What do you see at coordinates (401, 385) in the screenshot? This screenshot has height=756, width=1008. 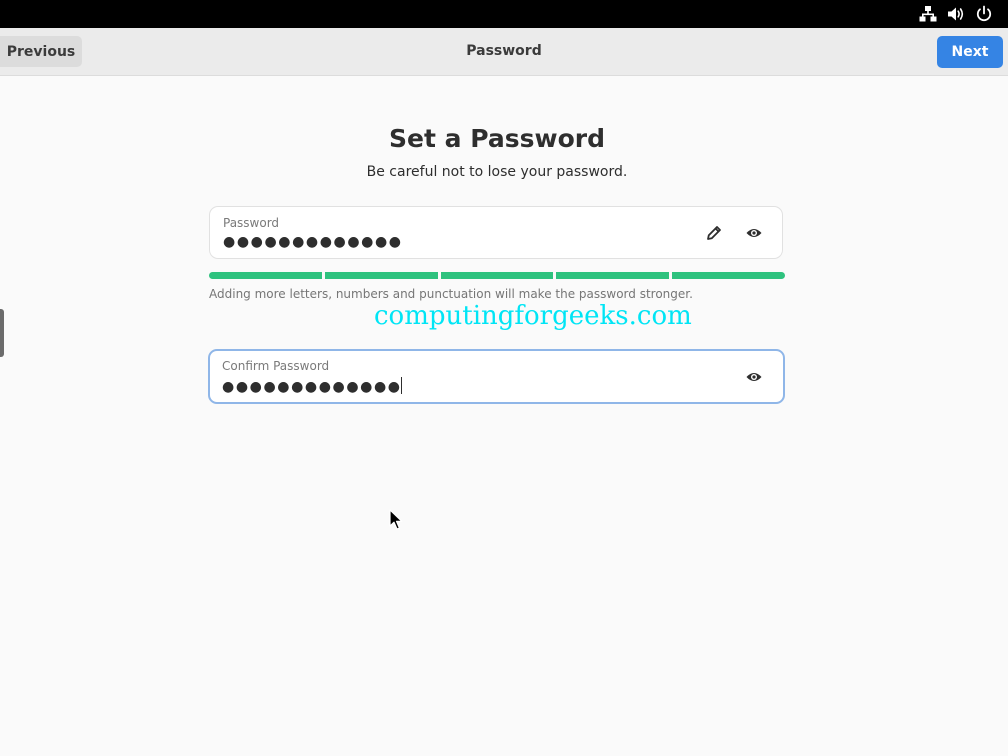 I see `text-caret` at bounding box center [401, 385].